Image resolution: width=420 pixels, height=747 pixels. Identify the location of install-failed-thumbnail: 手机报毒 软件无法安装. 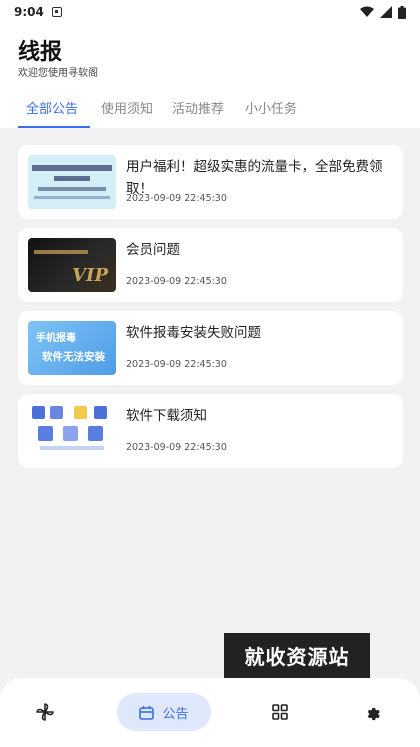
(72, 348).